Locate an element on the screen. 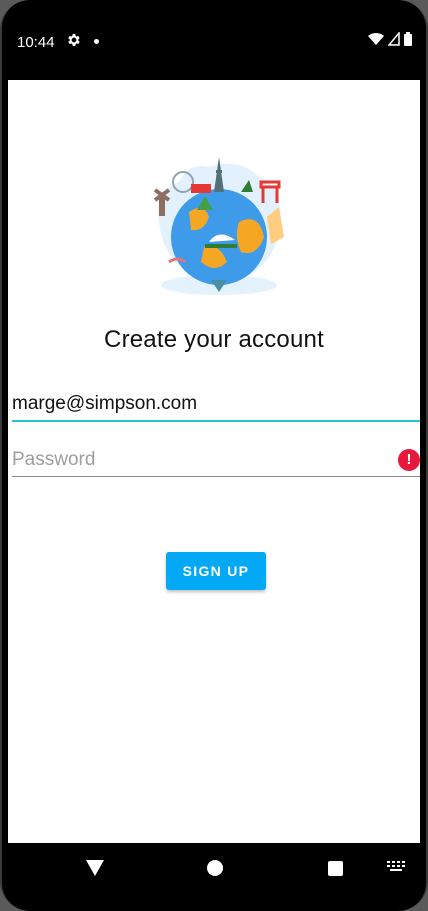 The width and height of the screenshot is (428, 911). home-icon is located at coordinates (215, 868).